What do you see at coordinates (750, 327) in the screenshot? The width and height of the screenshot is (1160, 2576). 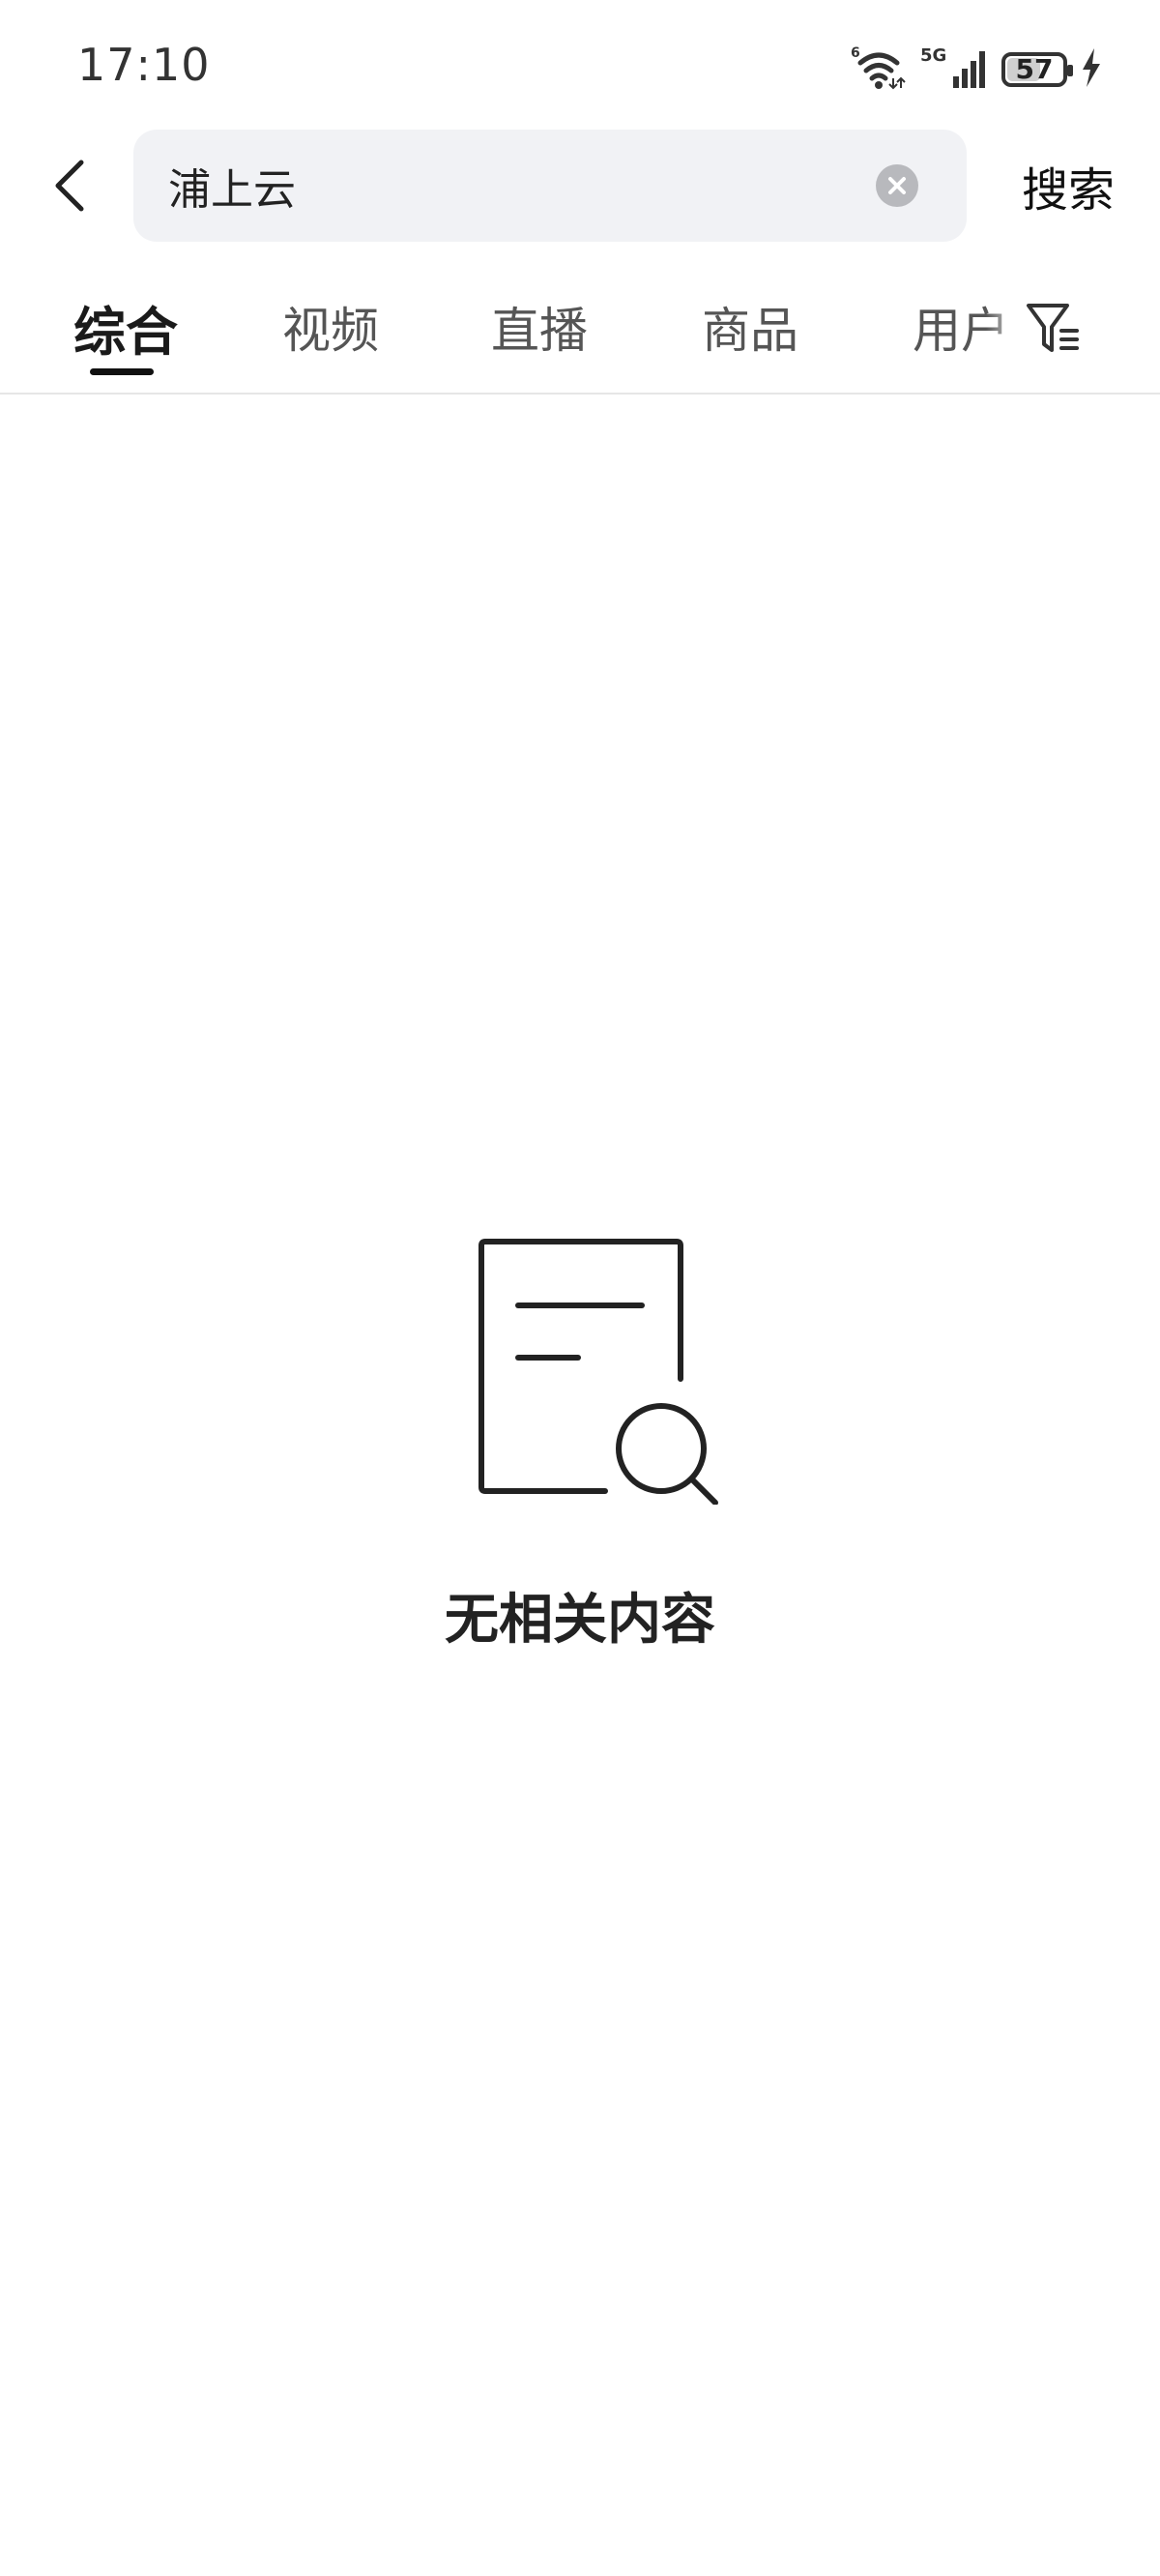 I see `tab-products: 商品` at bounding box center [750, 327].